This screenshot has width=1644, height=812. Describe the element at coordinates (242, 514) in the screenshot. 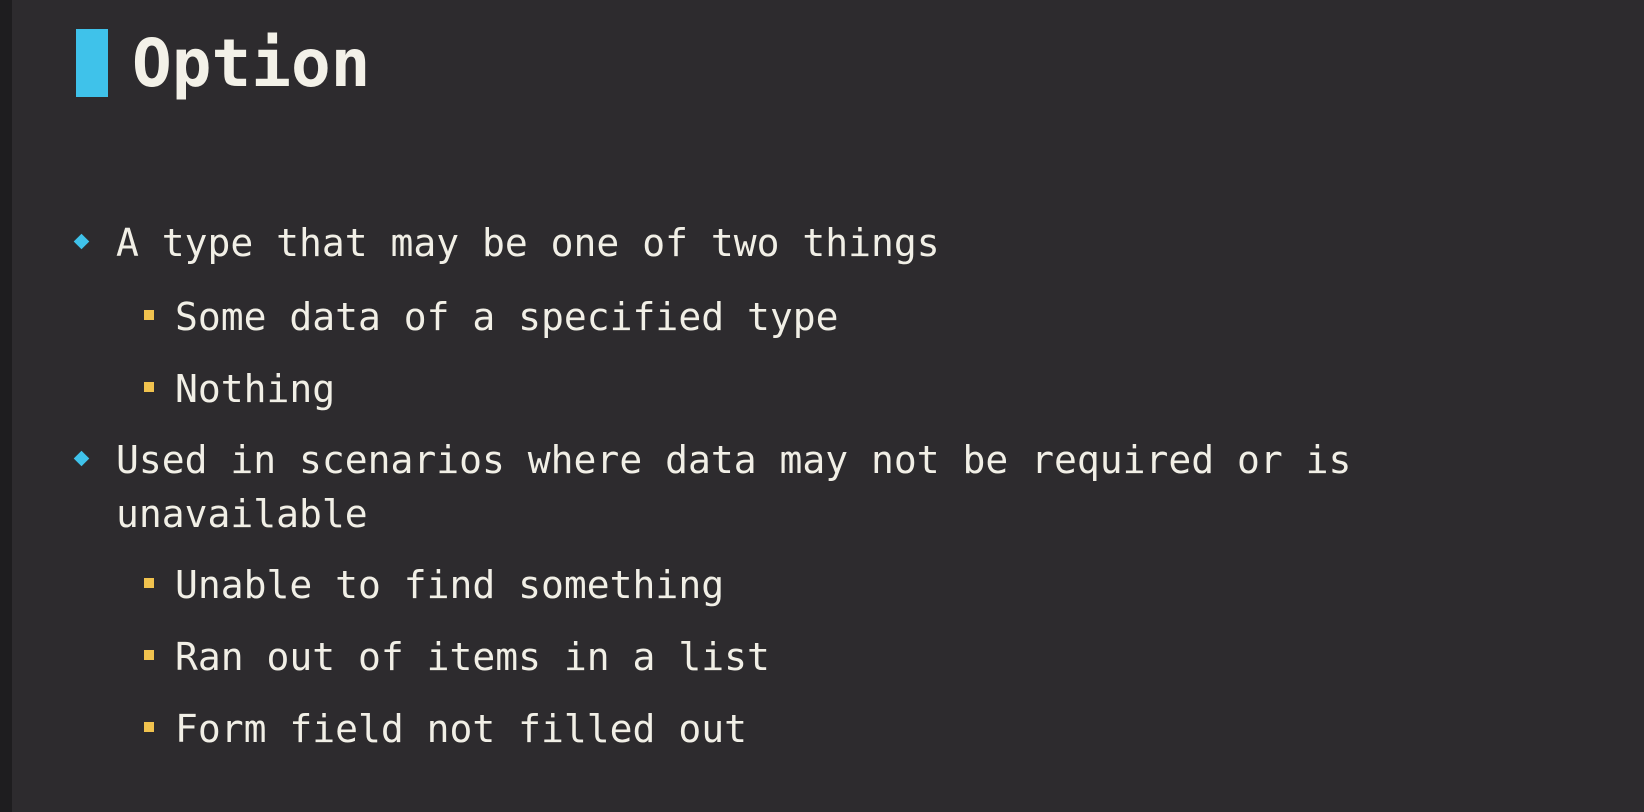

I see `bullet-item-usage-line2: unavailable` at that location.